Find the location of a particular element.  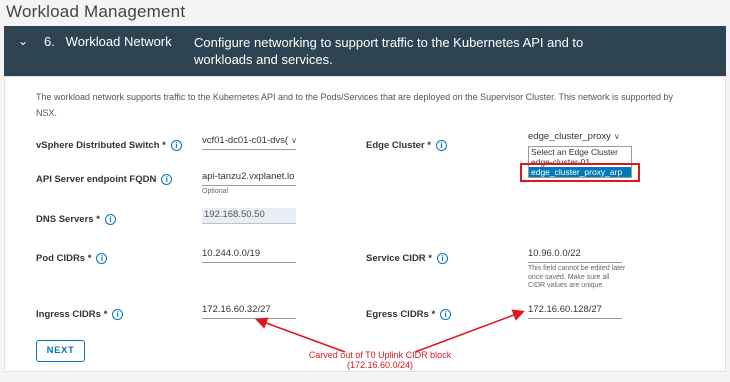

annotation-line-1: Carved out of T0 Uplink CIDR block is located at coordinates (380, 355).